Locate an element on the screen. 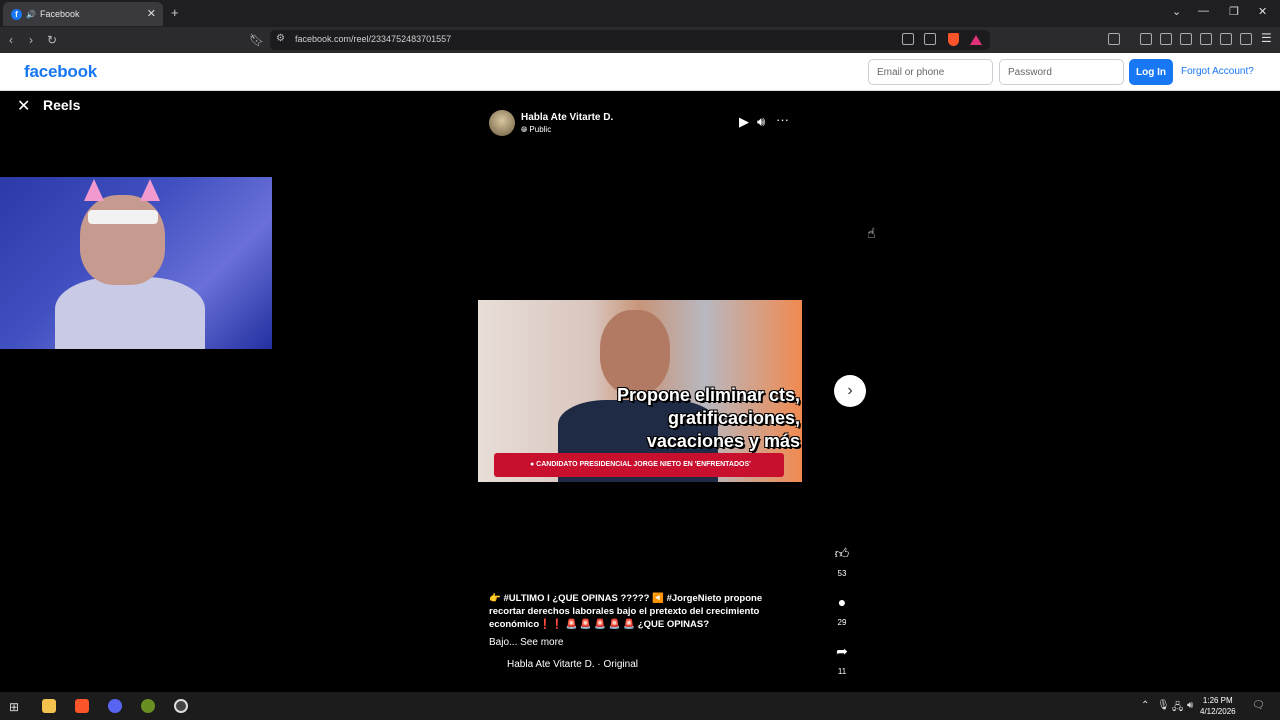 The height and width of the screenshot is (720, 1280). brave-taskbar-icon is located at coordinates (82, 706).